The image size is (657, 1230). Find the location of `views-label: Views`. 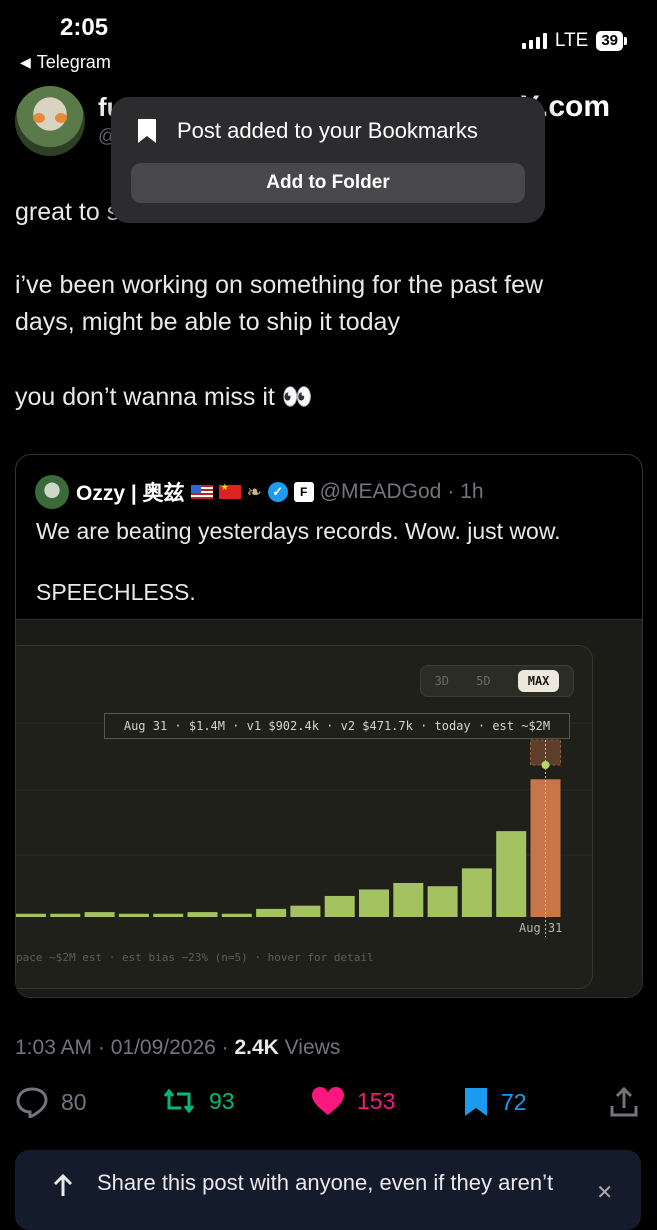

views-label: Views is located at coordinates (309, 1047).